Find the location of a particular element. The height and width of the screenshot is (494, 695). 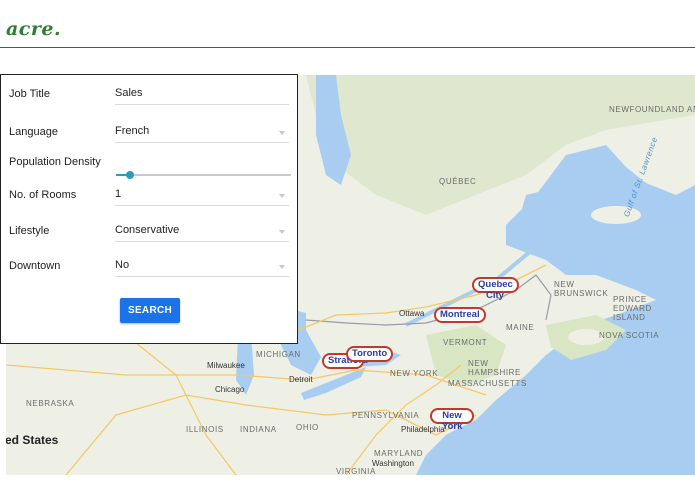

rooms-value: 1 is located at coordinates (118, 194).